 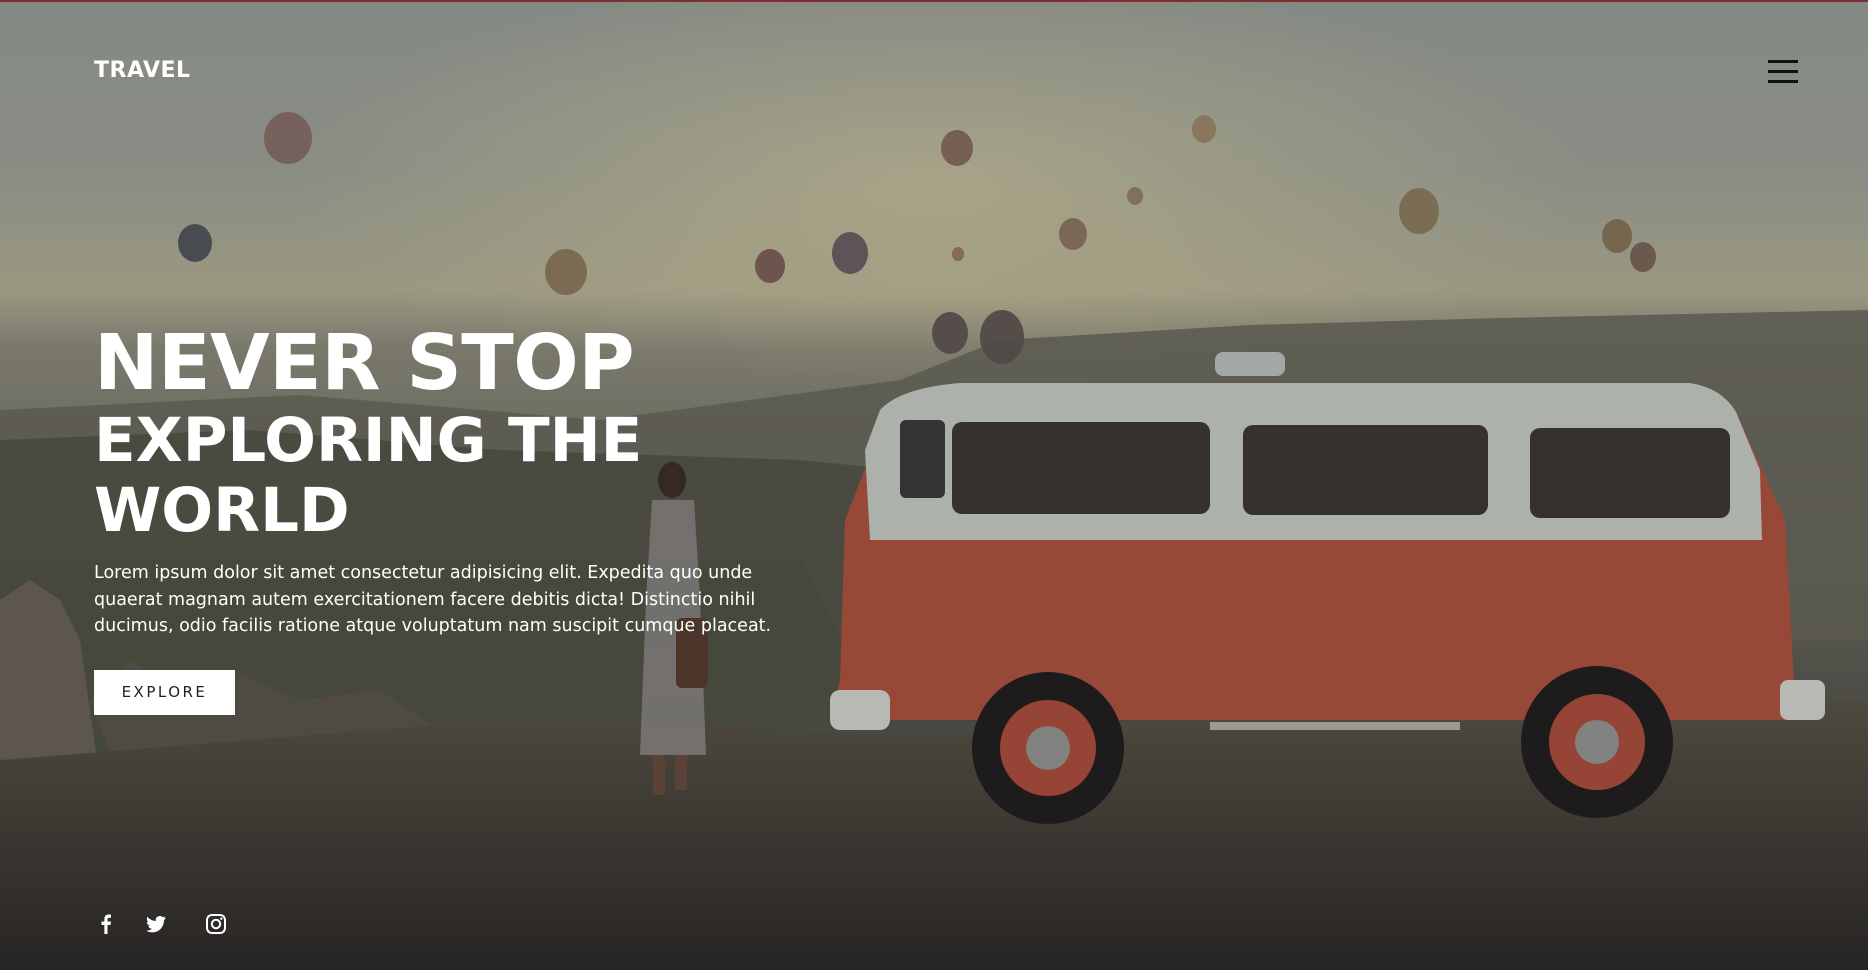 I want to click on top-accent-line, so click(x=934, y=1).